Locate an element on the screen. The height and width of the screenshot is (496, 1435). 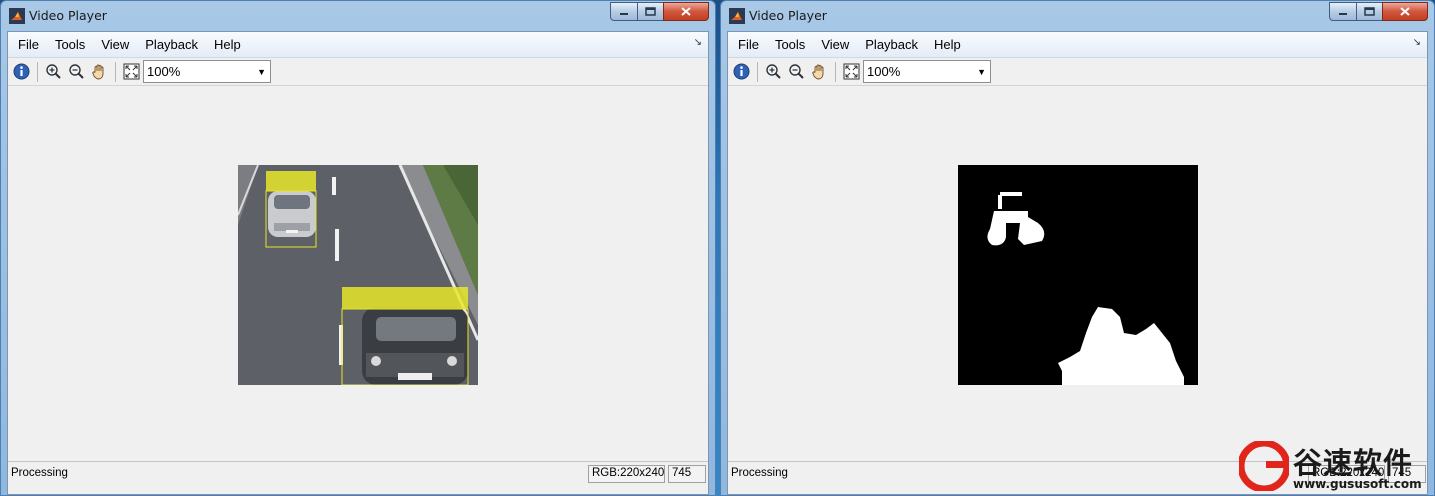
status-bar: Processing RGB:220x240 745 is located at coordinates (358, 477).